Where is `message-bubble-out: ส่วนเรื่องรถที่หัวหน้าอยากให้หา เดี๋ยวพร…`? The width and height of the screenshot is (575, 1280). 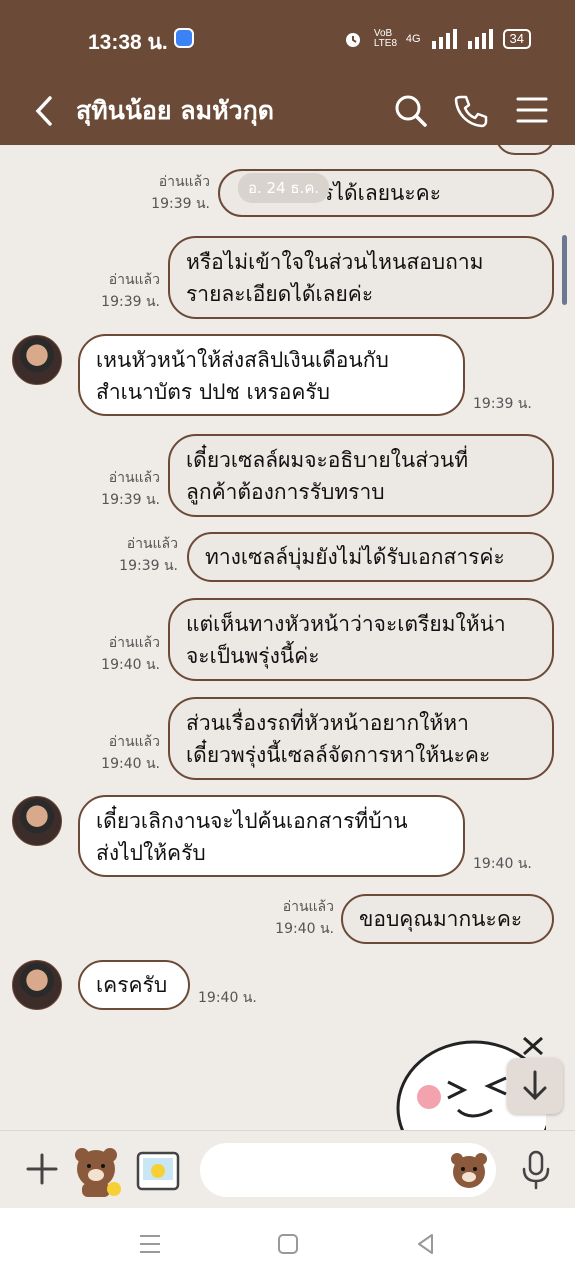
message-bubble-out: ส่วนเรื่องรถที่หัวหน้าอยากให้หา เดี๋ยวพร… is located at coordinates (361, 738).